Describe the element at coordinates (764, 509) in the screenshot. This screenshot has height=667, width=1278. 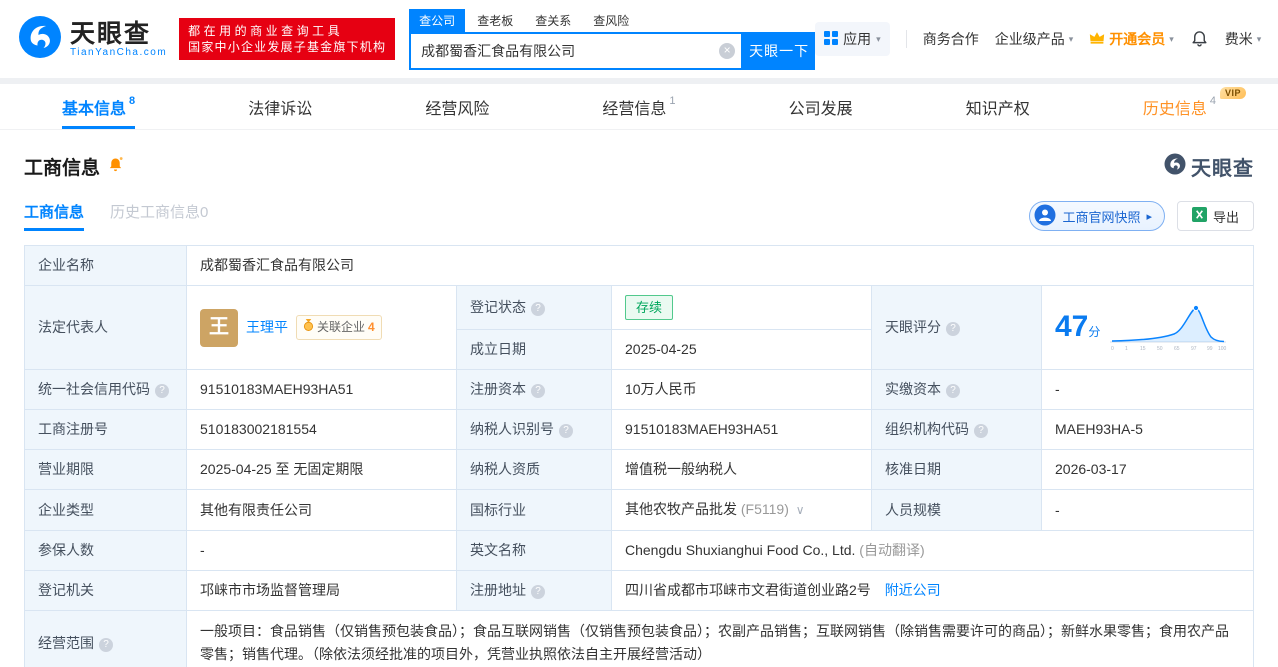
I see `industry-code: (F5119)` at that location.